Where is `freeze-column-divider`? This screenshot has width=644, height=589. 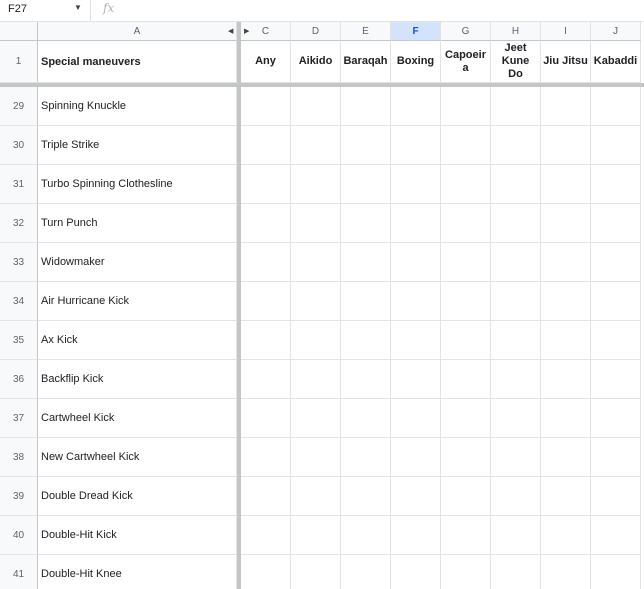 freeze-column-divider is located at coordinates (239, 305).